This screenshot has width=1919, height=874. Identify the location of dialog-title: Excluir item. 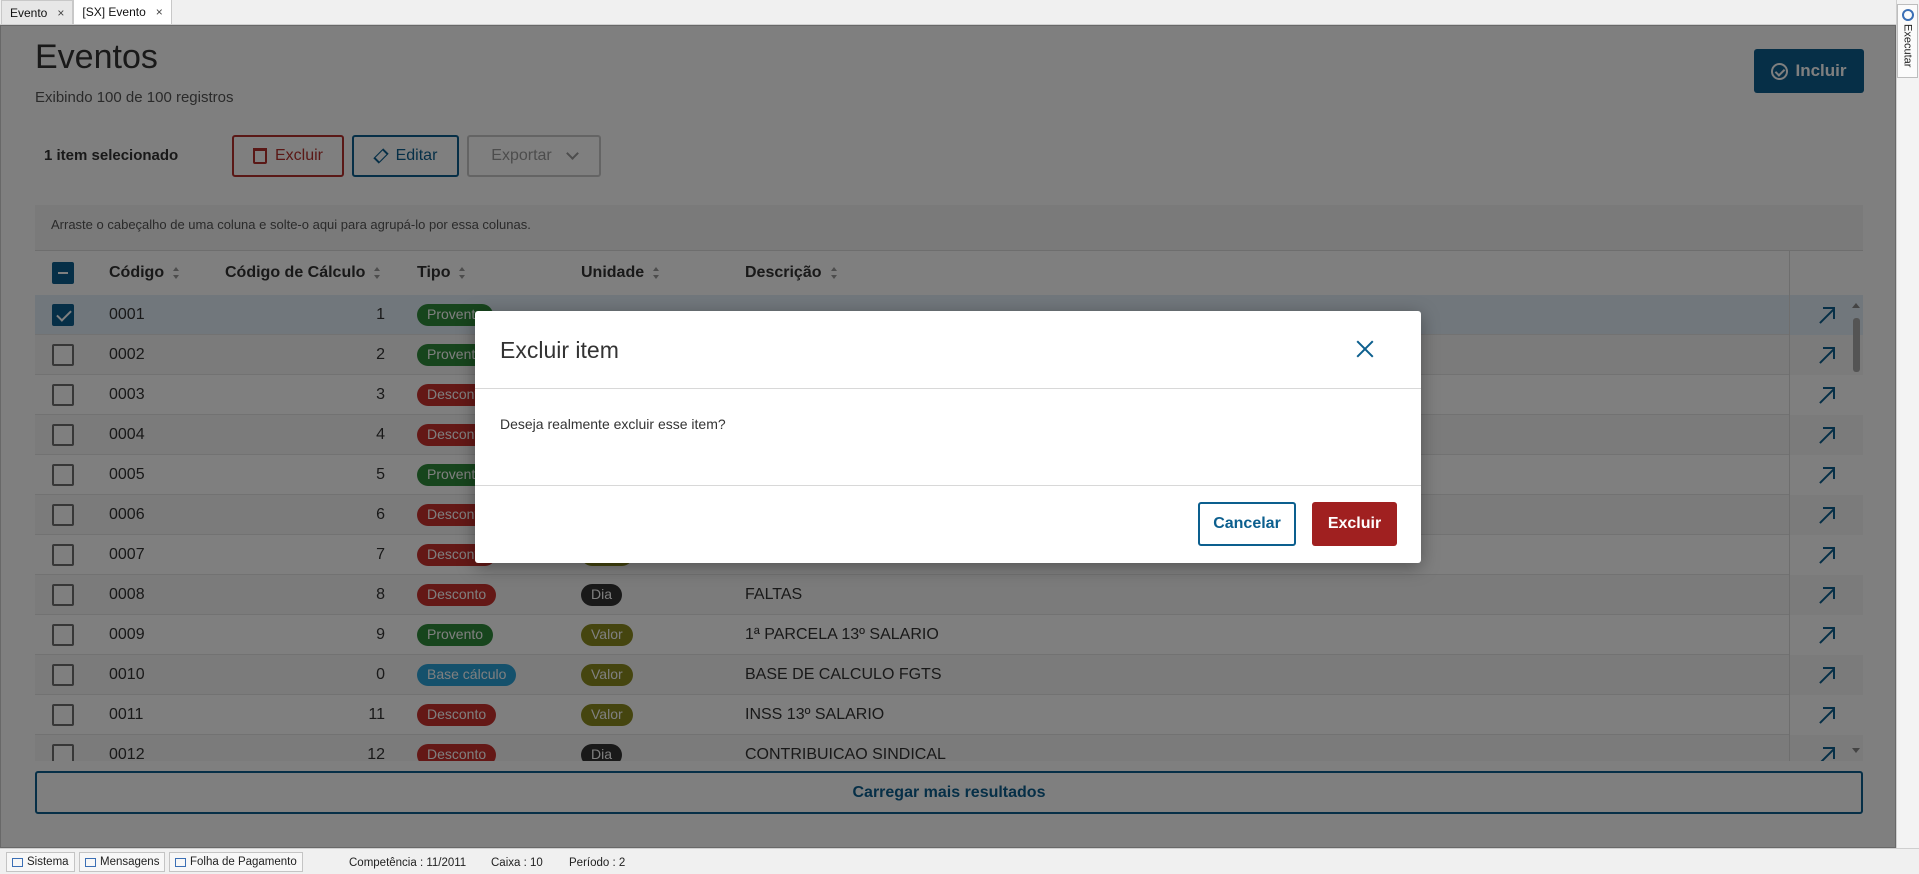
(559, 350).